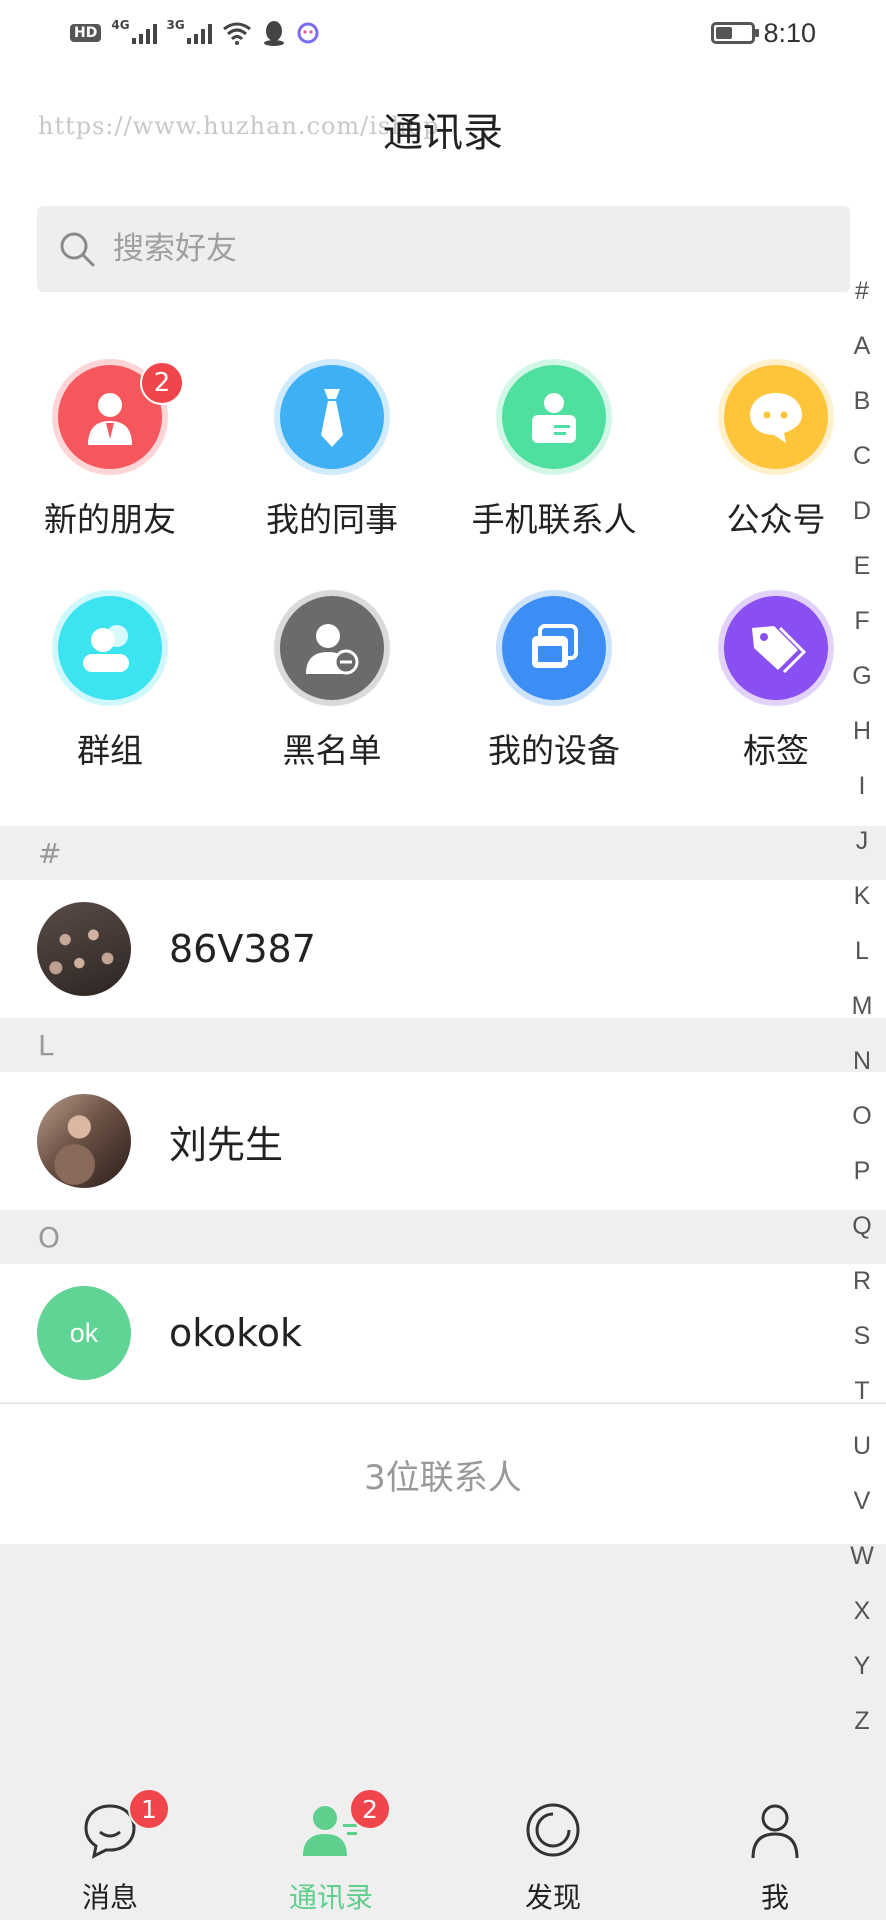  I want to click on blacklist-icon, so click(332, 648).